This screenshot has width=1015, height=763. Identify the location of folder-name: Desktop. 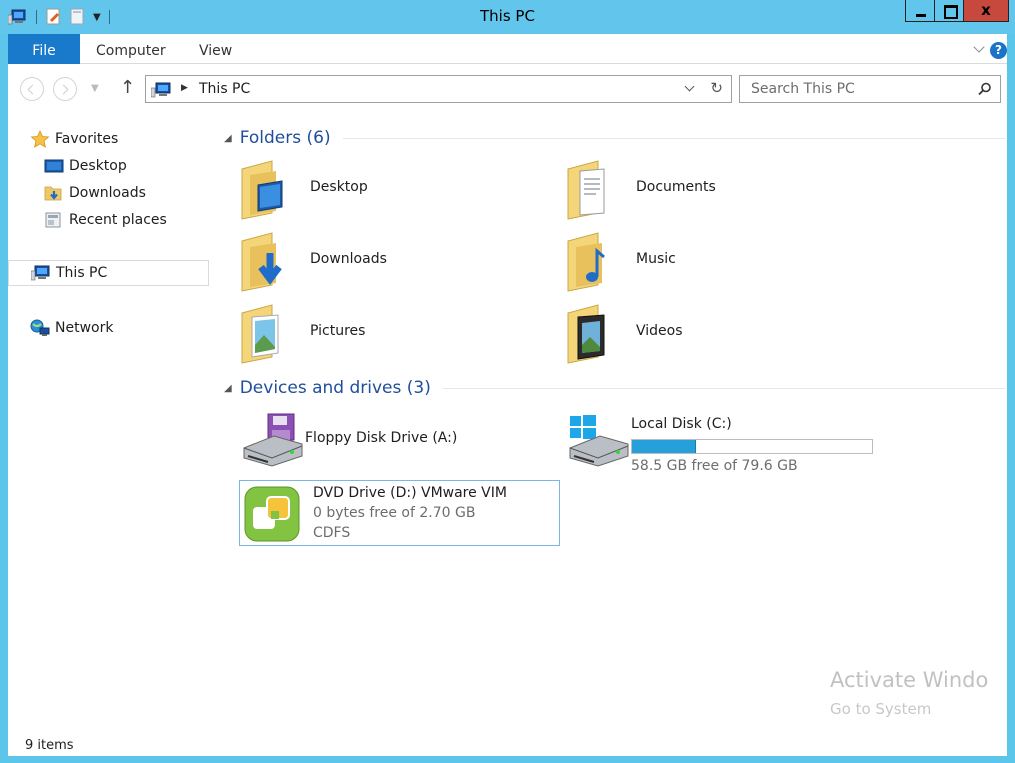
(339, 187).